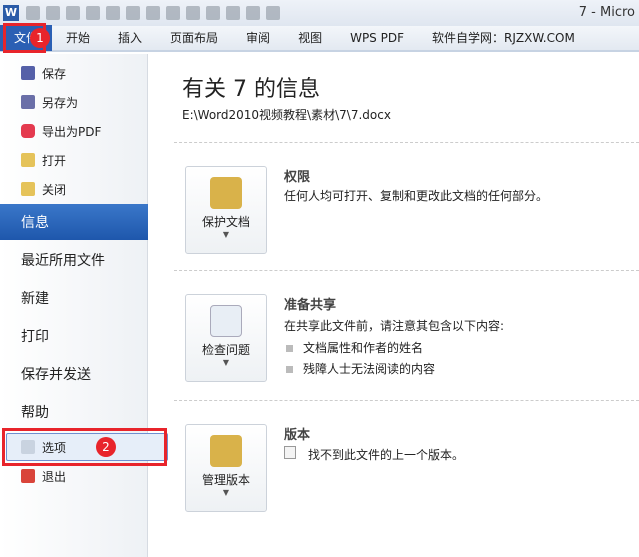 Image resolution: width=639 pixels, height=557 pixels. Describe the element at coordinates (54, 189) in the screenshot. I see `menu-label: 关闭` at that location.